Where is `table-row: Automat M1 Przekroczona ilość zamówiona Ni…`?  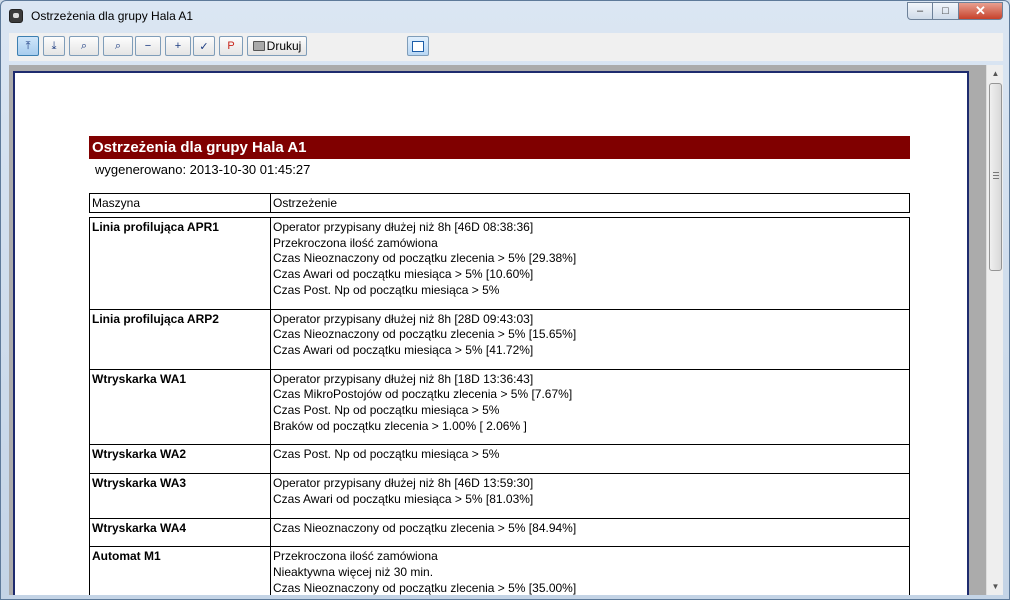 table-row: Automat M1 Przekroczona ilość zamówiona Ni… is located at coordinates (499, 570).